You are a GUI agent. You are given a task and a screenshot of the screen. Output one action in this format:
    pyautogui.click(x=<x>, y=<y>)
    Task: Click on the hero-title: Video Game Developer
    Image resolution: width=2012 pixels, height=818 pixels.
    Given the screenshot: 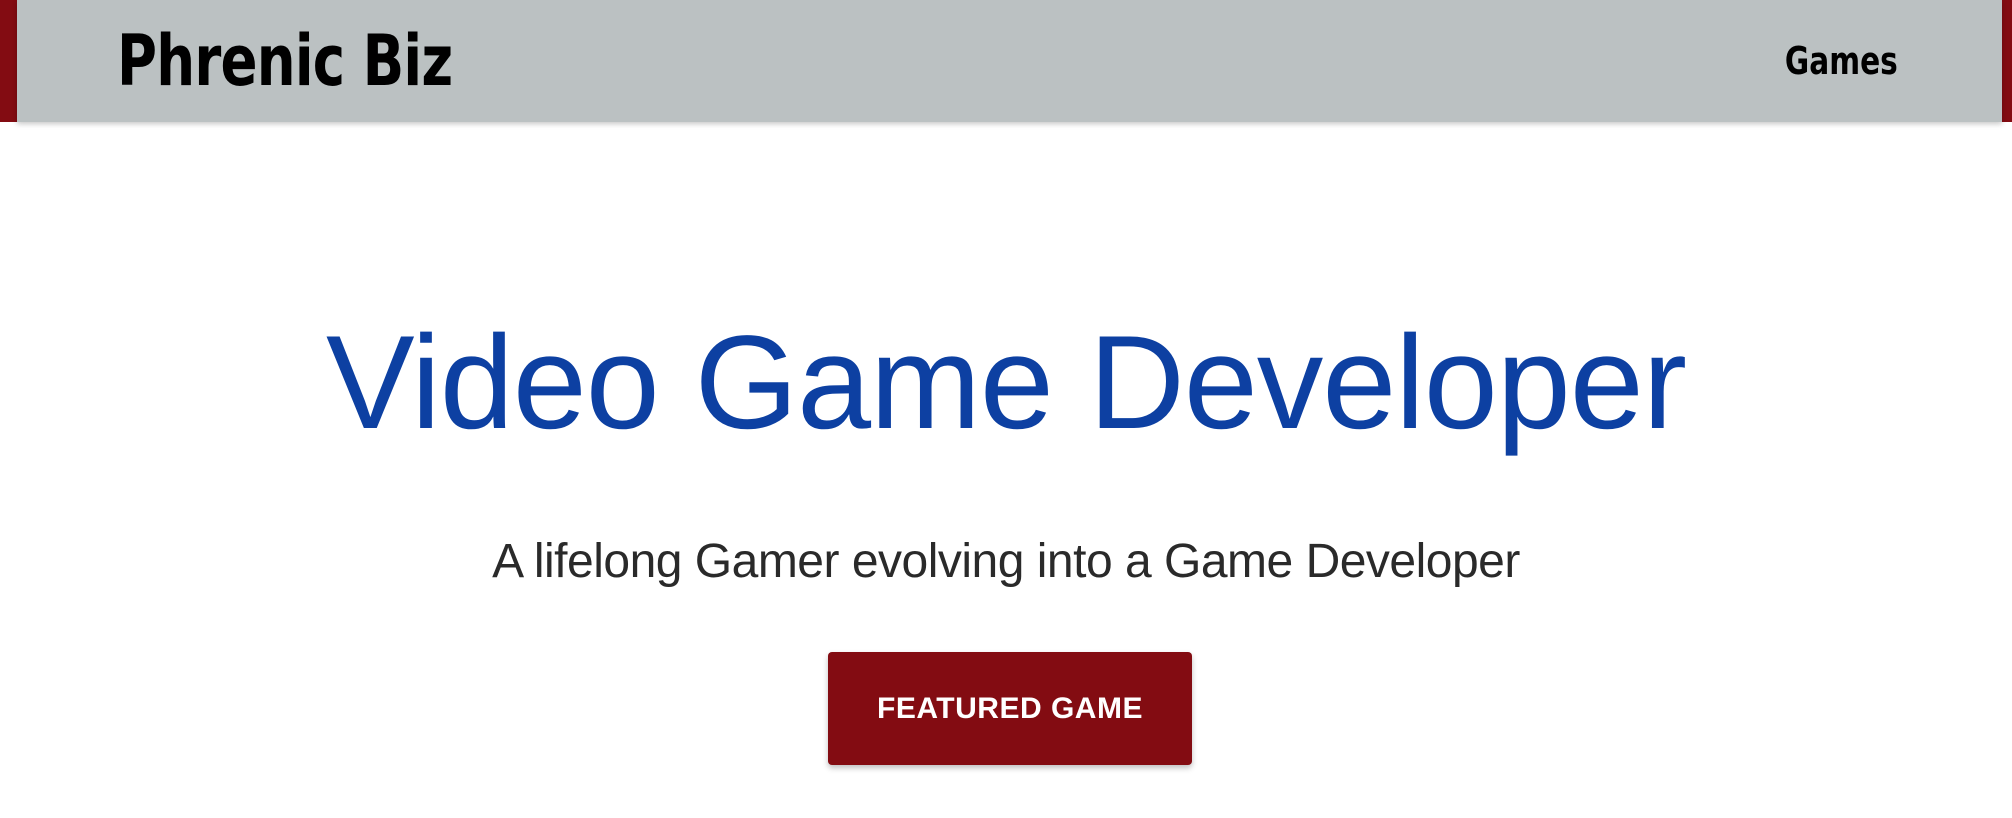 What is the action you would take?
    pyautogui.click(x=1006, y=383)
    